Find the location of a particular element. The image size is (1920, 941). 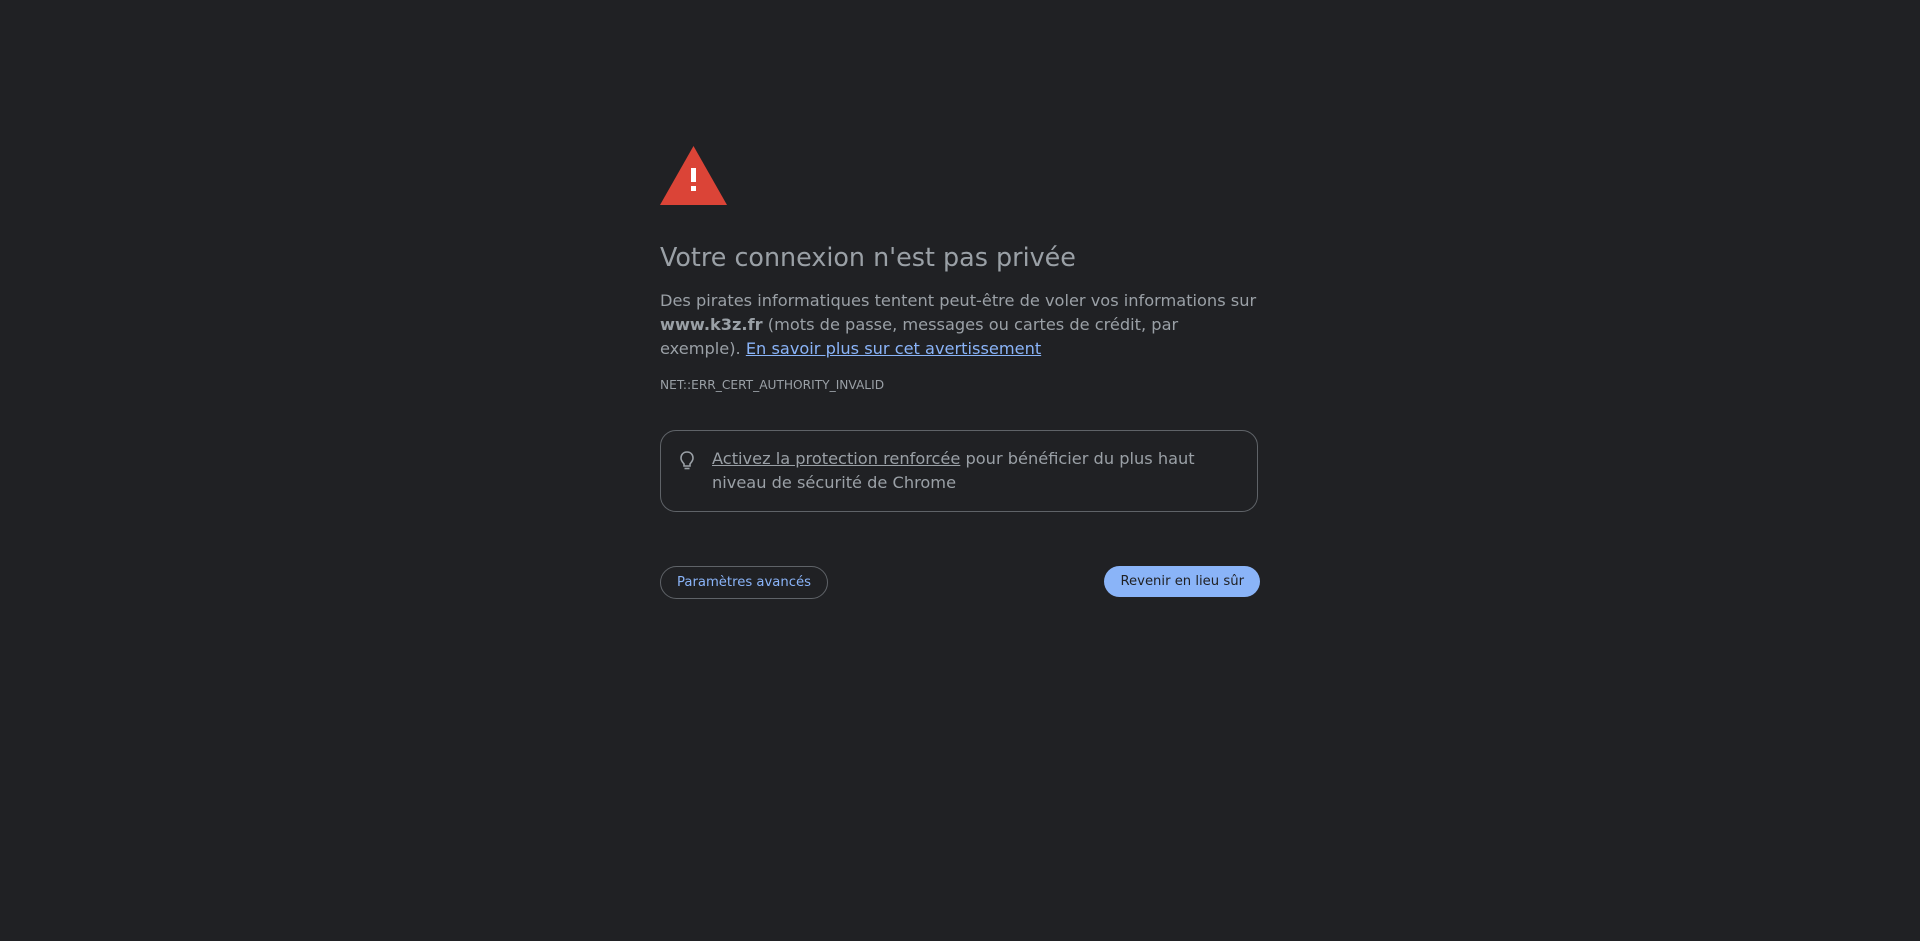

lightbulb-icon is located at coordinates (687, 460).